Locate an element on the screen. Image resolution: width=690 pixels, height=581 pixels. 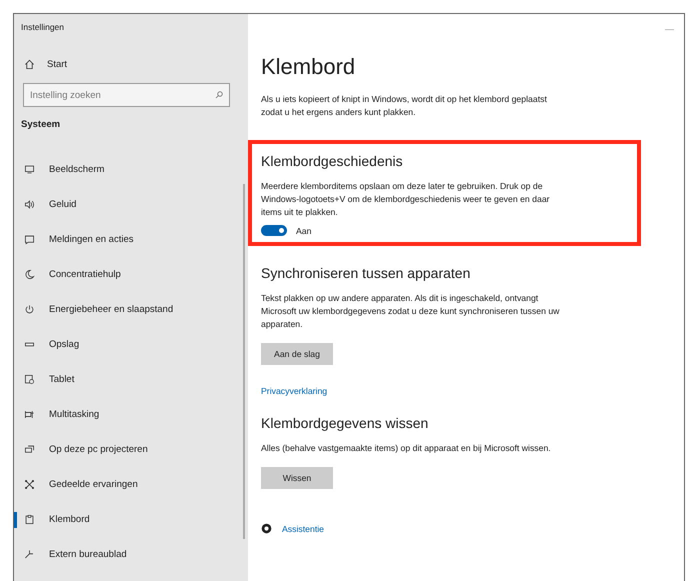
projector-icon is located at coordinates (29, 449).